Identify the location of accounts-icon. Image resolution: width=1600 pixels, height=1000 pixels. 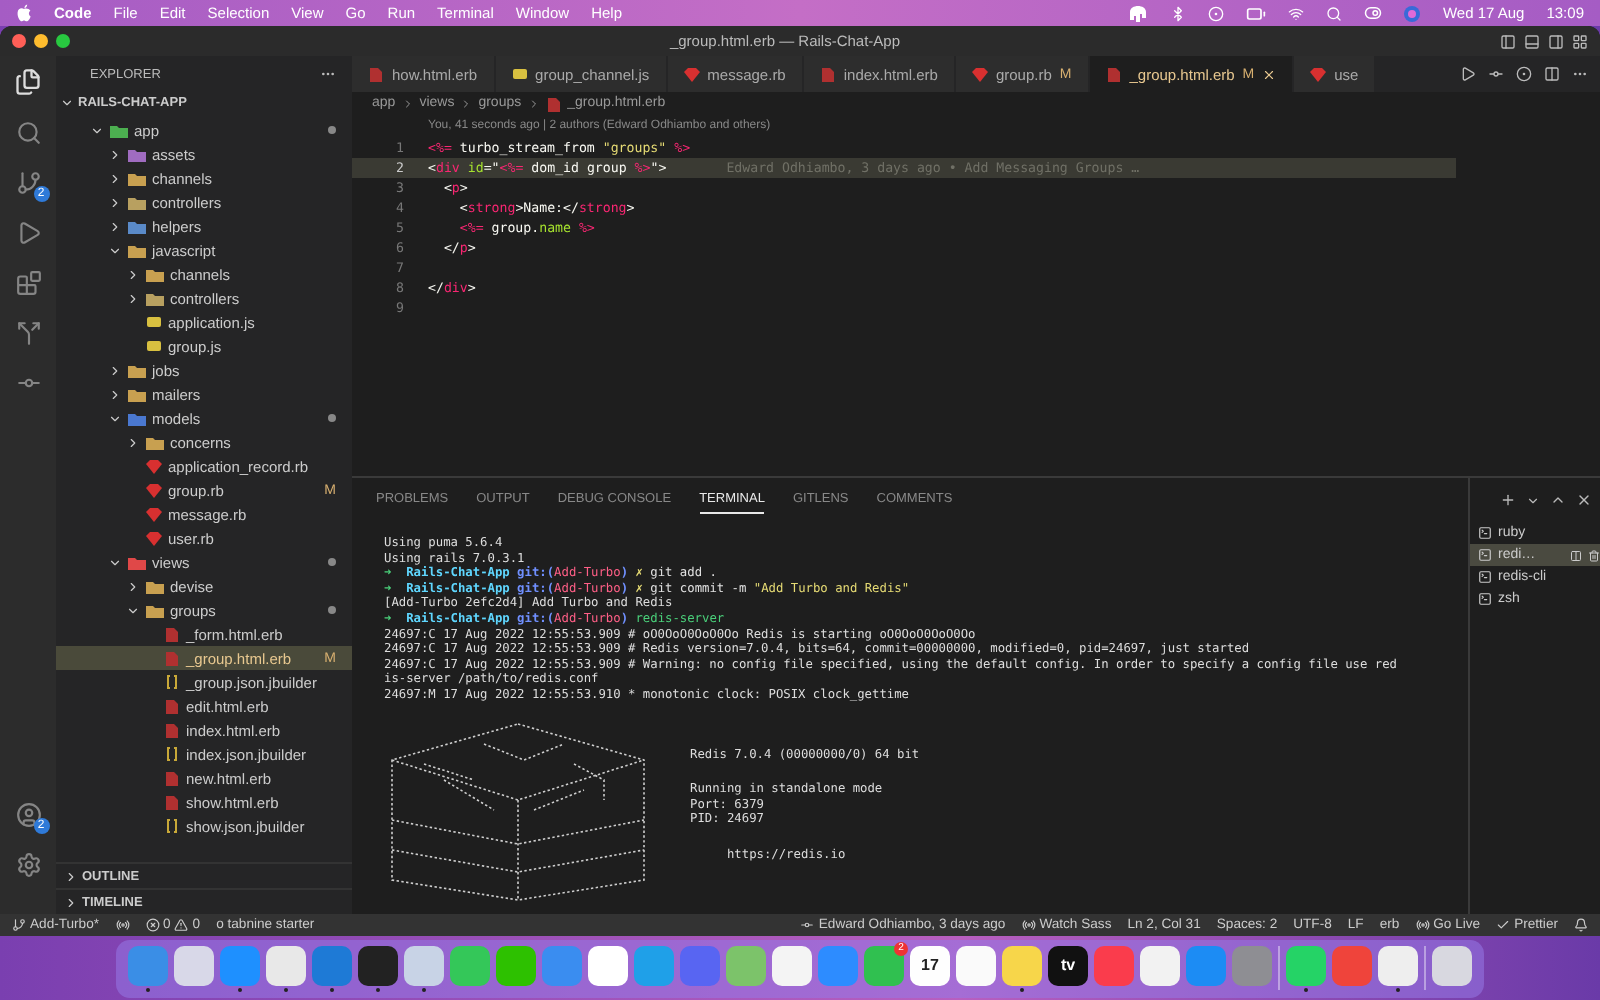
(28, 815).